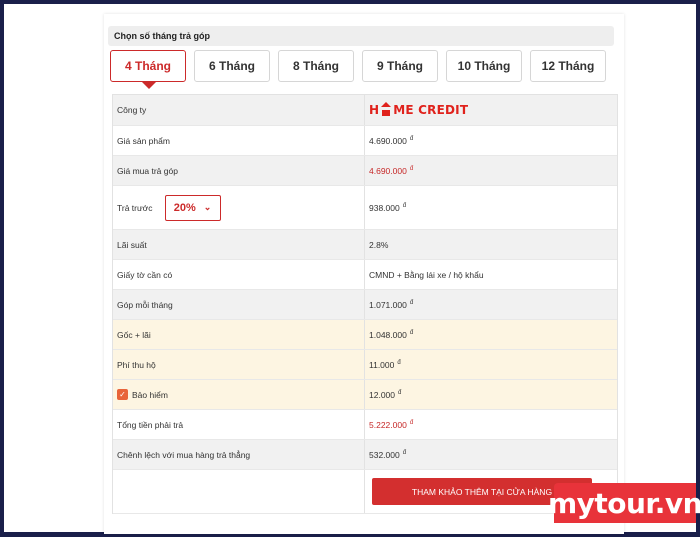 This screenshot has height=537, width=700. I want to click on row-company: Công ty H ME CREDIT, so click(365, 110).